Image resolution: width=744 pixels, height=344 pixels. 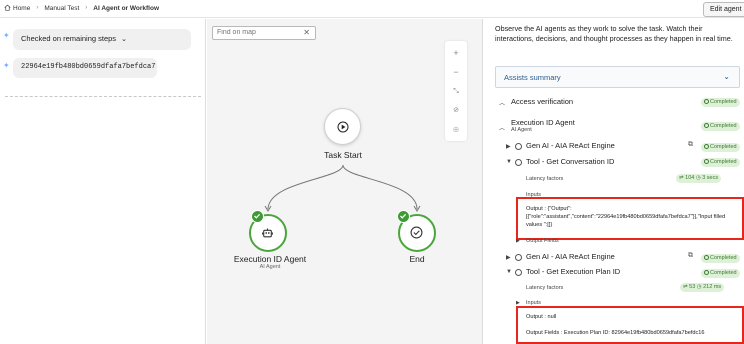 What do you see at coordinates (521, 130) in the screenshot?
I see `execution-agent-type: AI Agent` at bounding box center [521, 130].